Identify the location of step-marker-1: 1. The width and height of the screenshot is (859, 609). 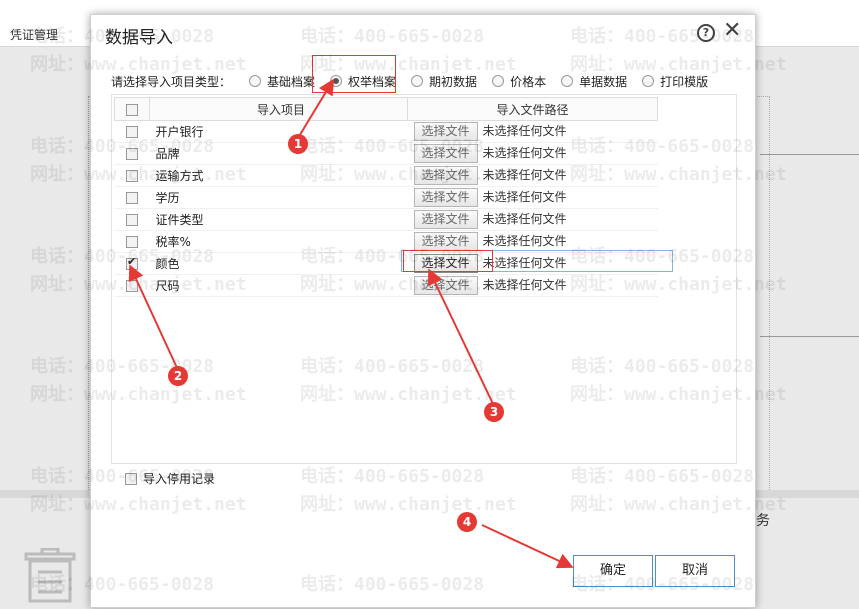
(298, 144).